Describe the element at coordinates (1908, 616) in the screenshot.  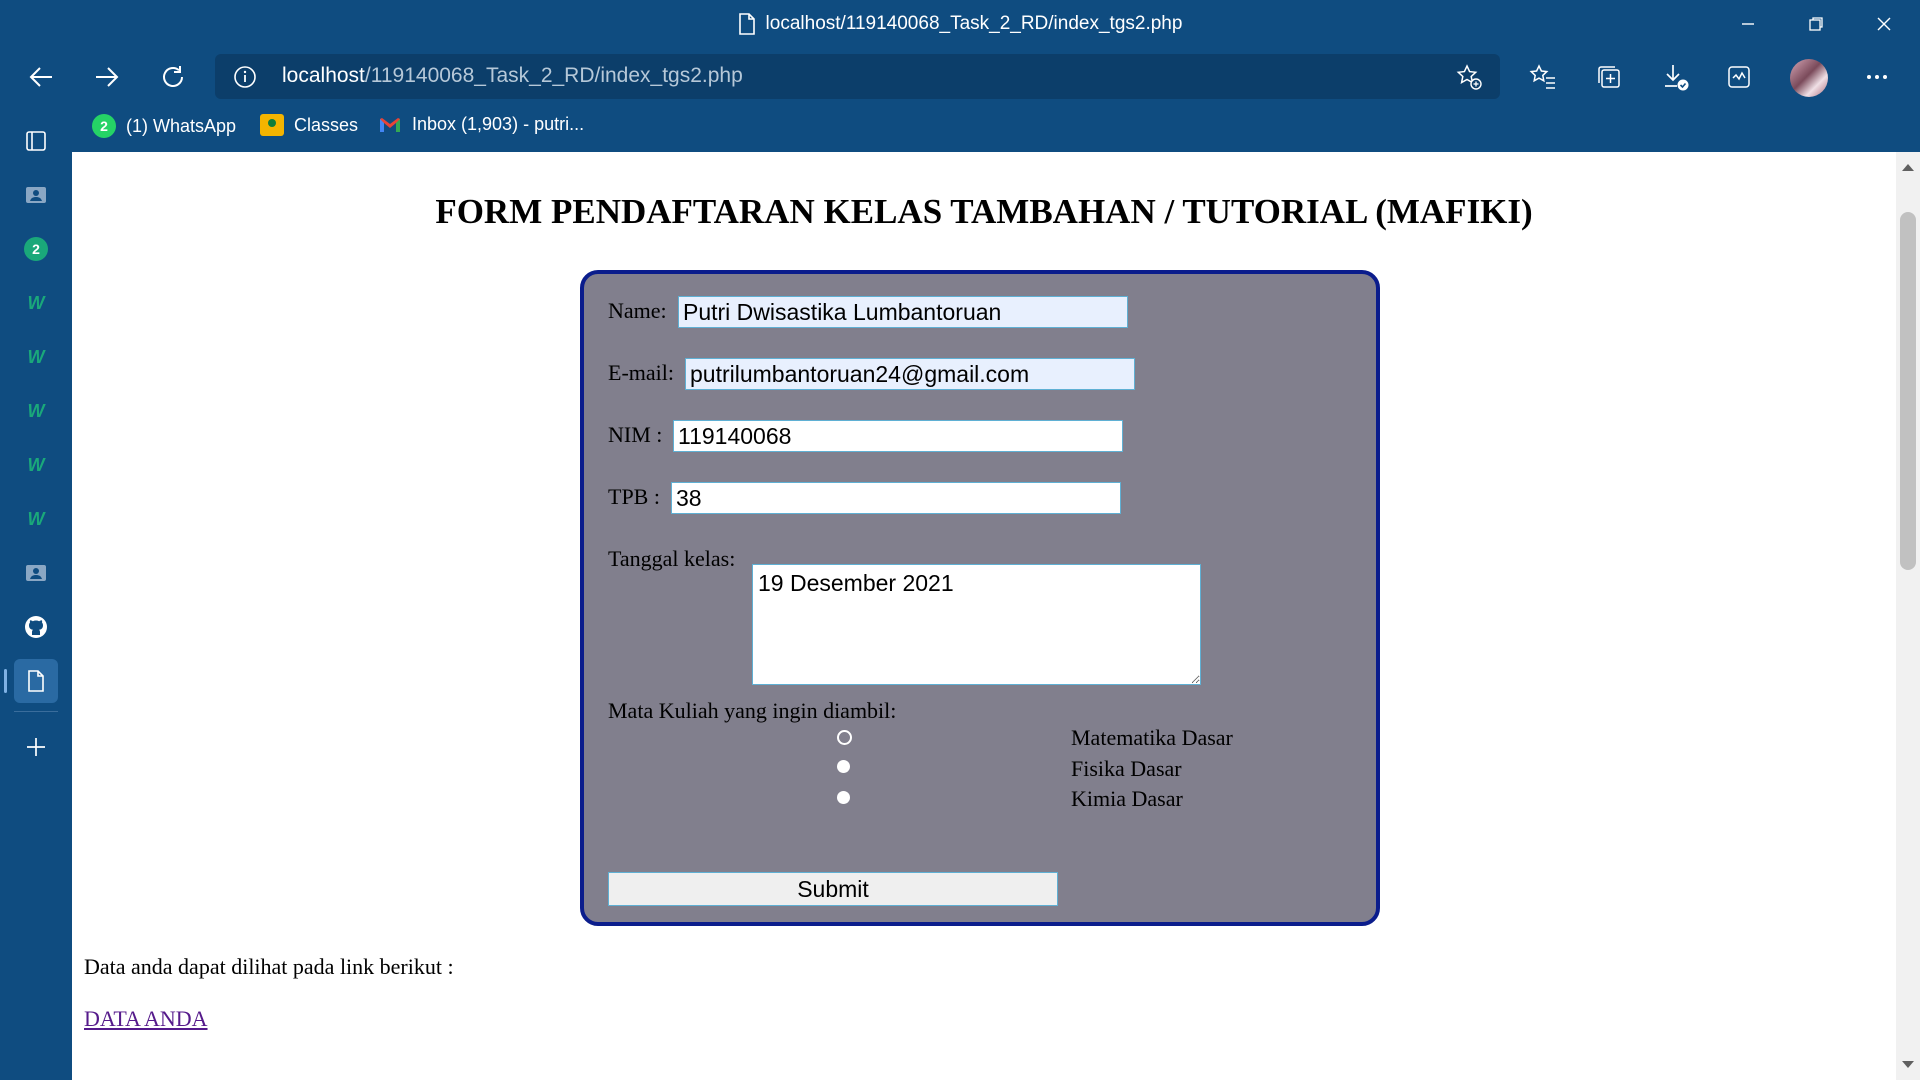
I see `page-scrollbar` at that location.